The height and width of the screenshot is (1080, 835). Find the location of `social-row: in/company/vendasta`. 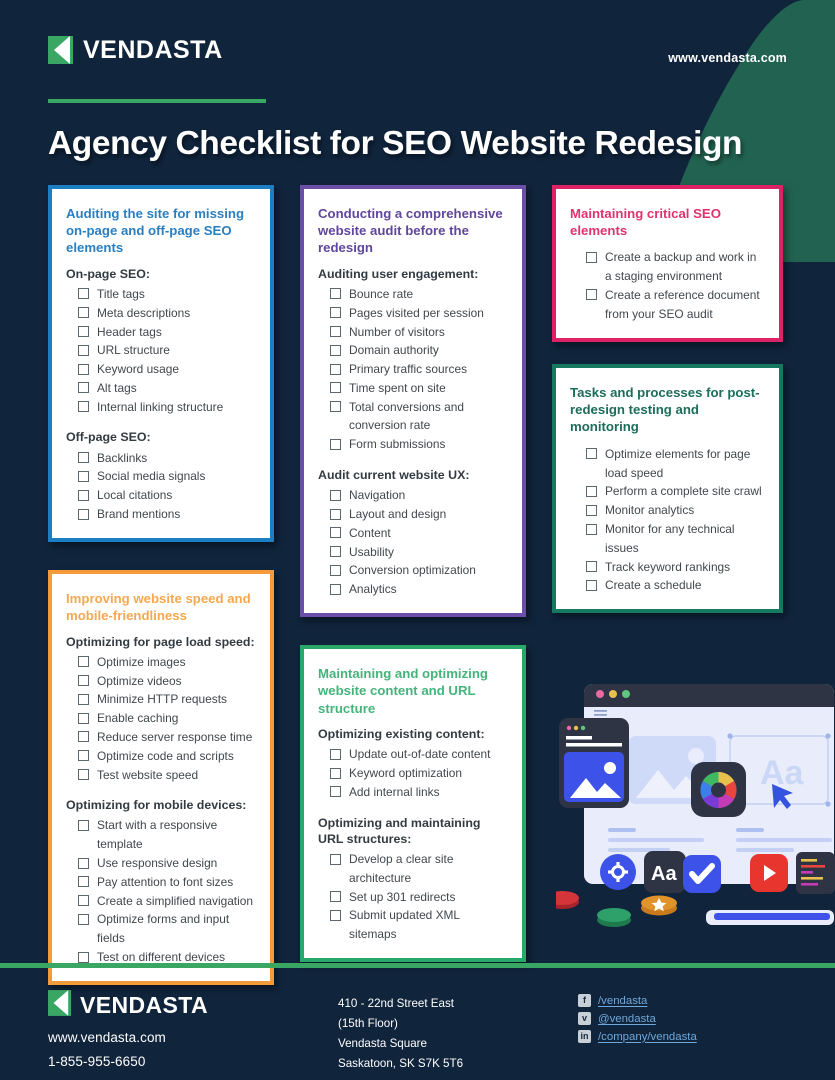

social-row: in/company/vendasta is located at coordinates (637, 1036).